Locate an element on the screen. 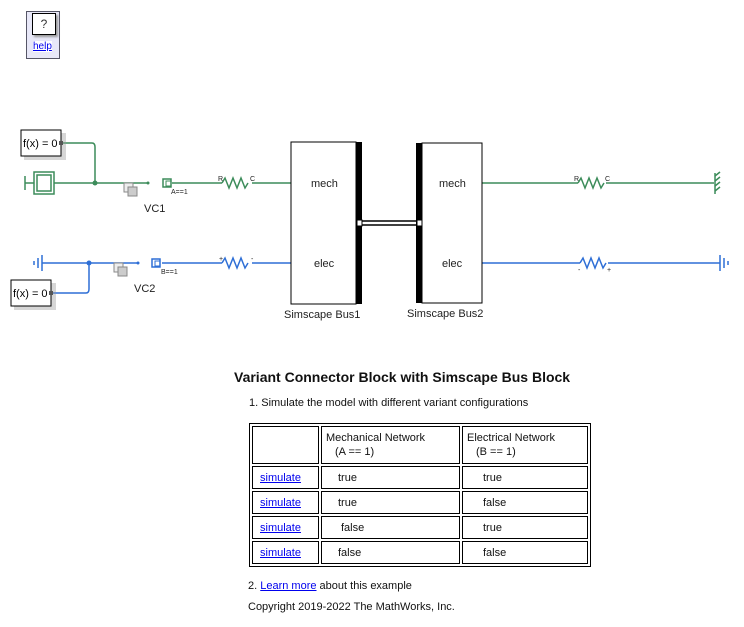 This screenshot has width=744, height=627. learn-more-link: Learn more is located at coordinates (288, 586).